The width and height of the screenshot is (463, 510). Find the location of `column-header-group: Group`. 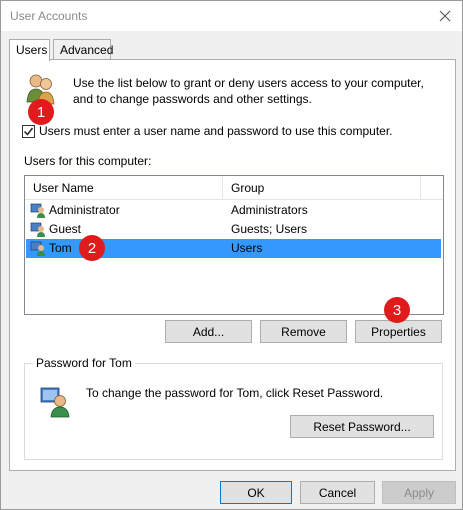

column-header-group: Group is located at coordinates (322, 188).